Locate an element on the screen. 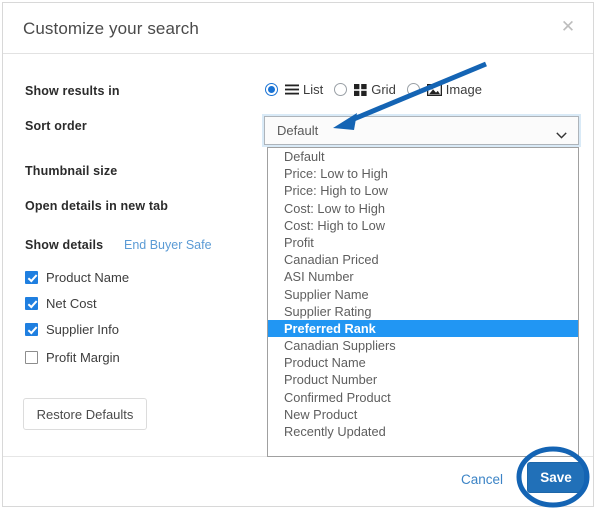 The width and height of the screenshot is (598, 511). chevron-down-icon is located at coordinates (561, 132).